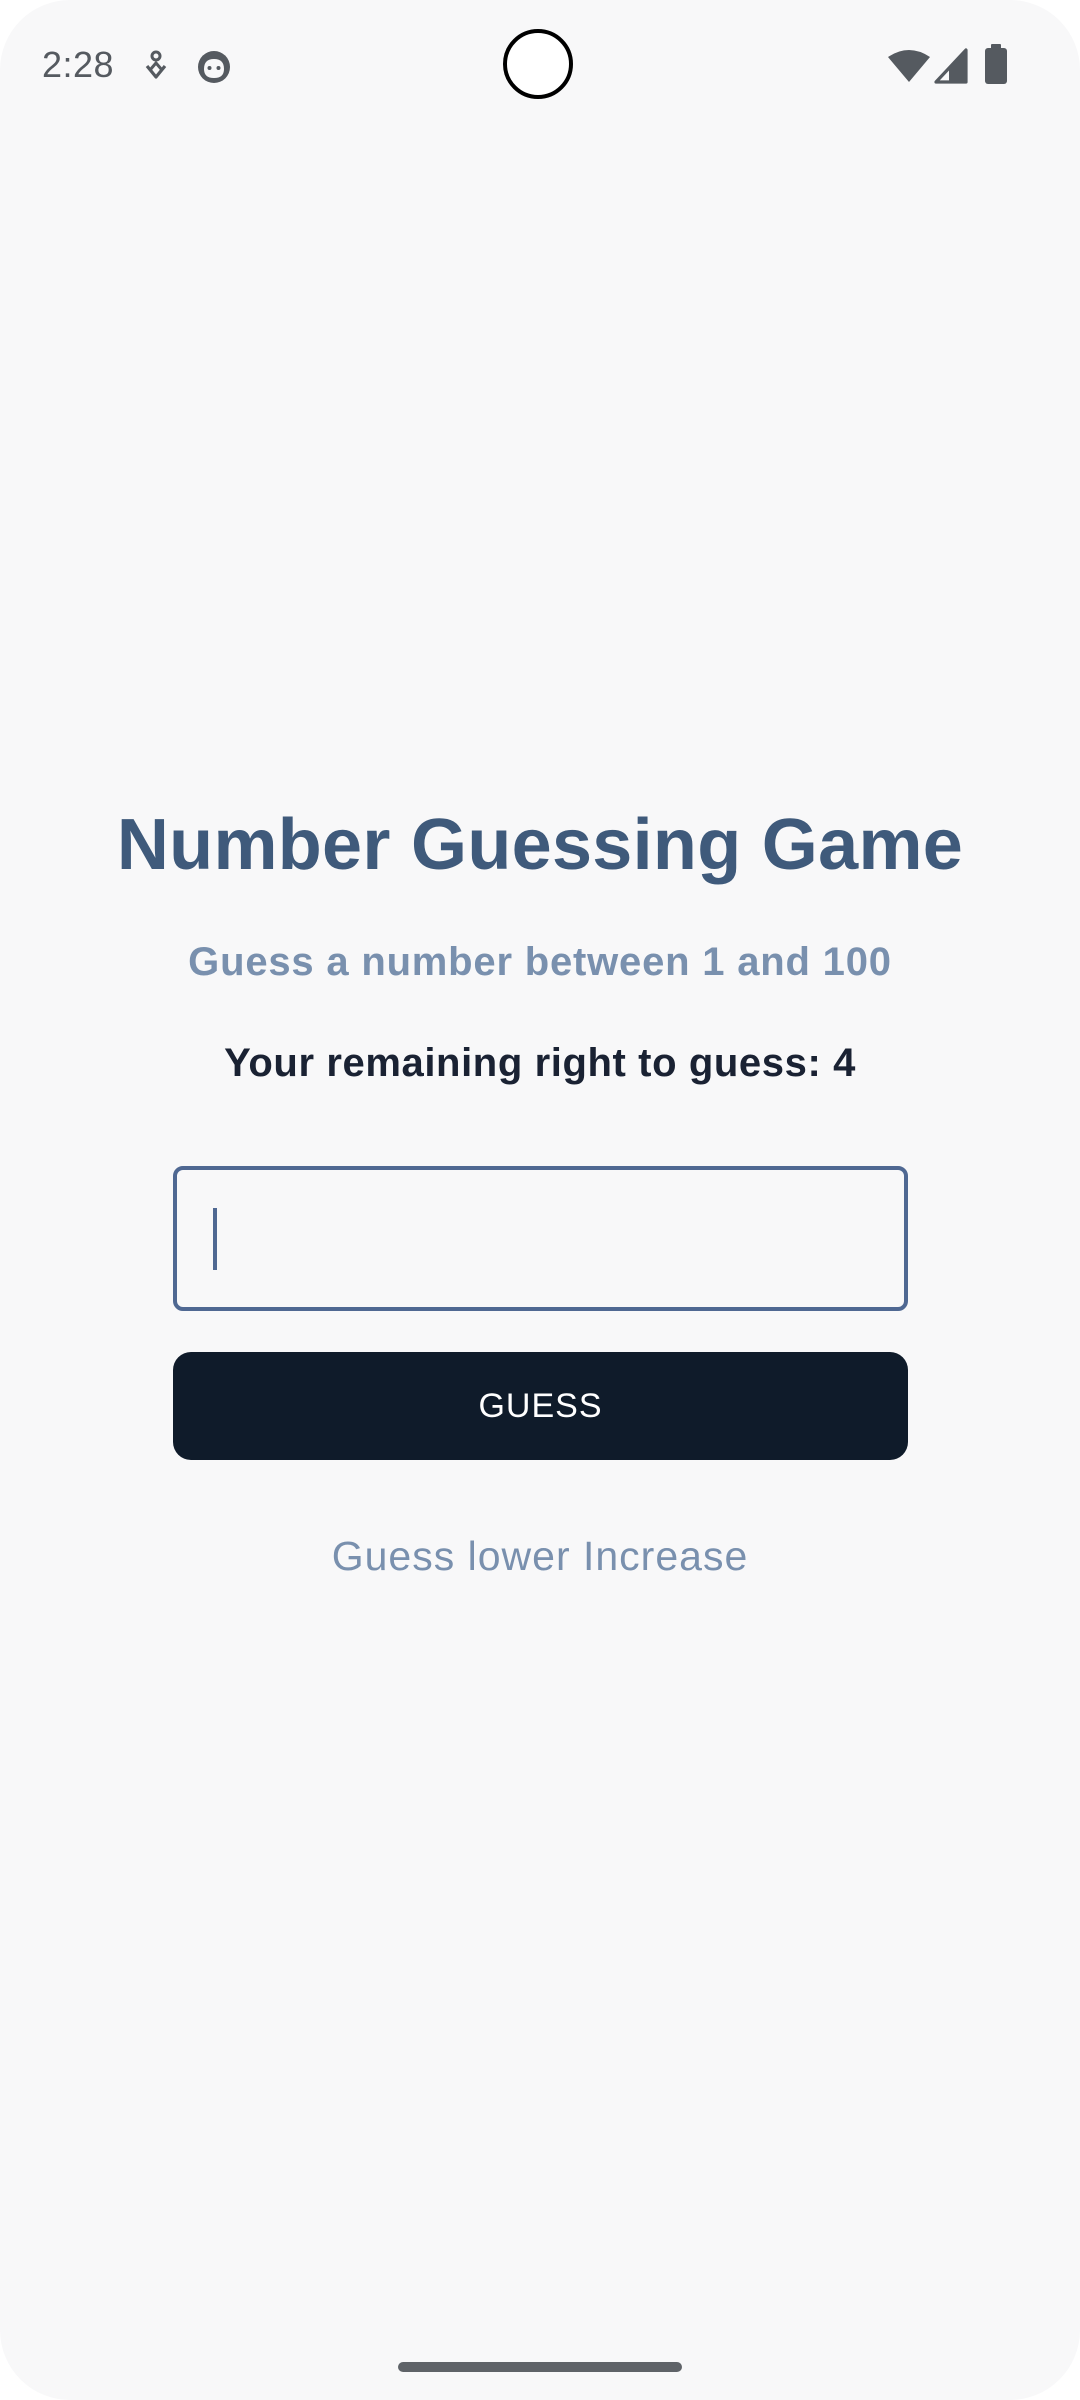 This screenshot has height=2400, width=1080. I want to click on signal-icon, so click(951, 66).